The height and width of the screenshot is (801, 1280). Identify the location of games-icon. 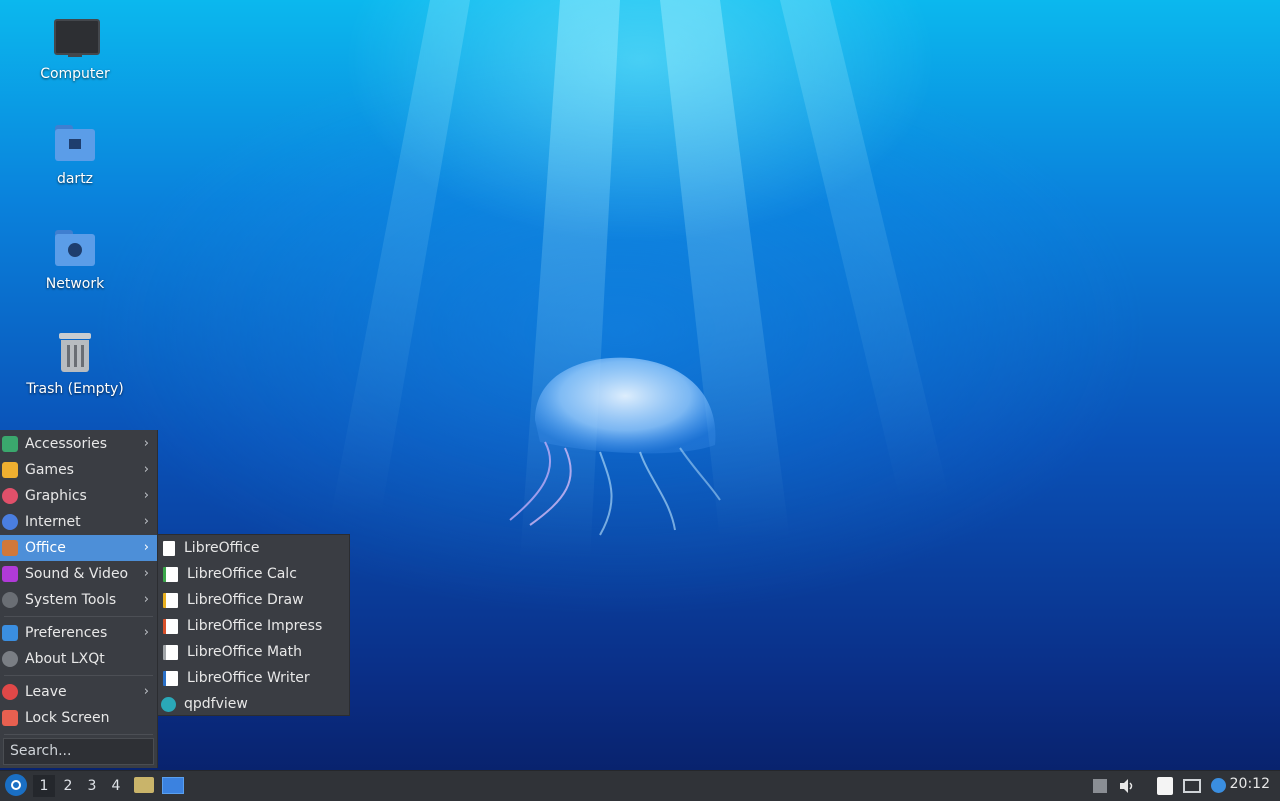
(10, 470).